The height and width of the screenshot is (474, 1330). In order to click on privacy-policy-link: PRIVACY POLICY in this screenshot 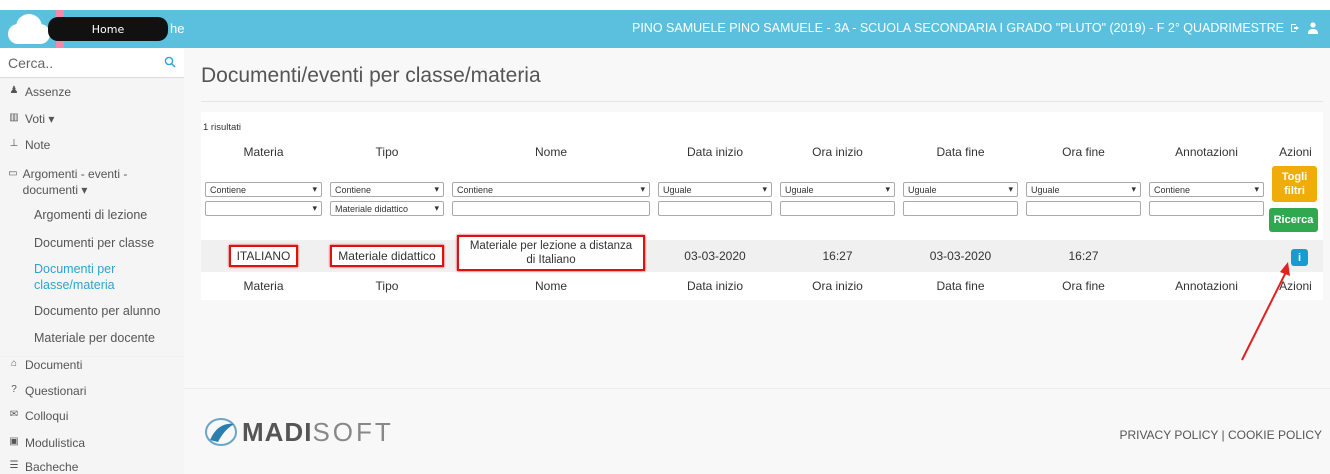, I will do `click(1168, 435)`.